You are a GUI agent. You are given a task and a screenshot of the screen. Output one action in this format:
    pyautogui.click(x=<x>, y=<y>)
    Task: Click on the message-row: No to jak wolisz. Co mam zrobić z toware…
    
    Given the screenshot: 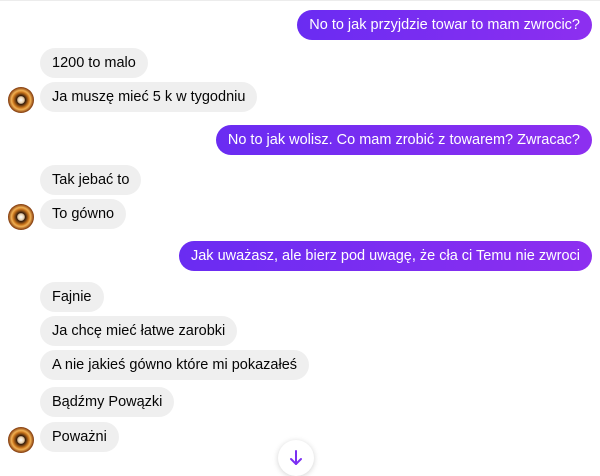 What is the action you would take?
    pyautogui.click(x=300, y=140)
    